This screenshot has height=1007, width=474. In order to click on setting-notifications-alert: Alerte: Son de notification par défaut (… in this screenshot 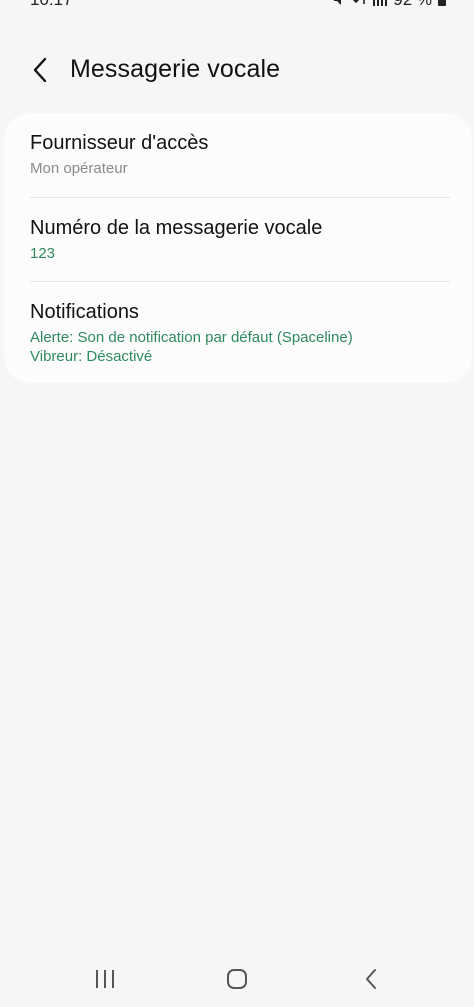, I will do `click(191, 337)`.